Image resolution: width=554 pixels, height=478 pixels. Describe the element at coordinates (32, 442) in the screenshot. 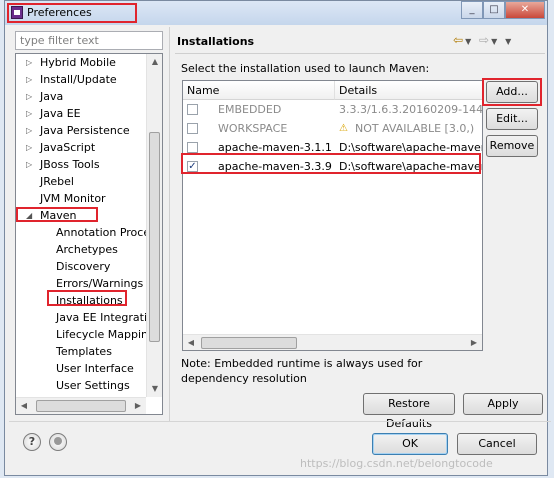

I see `help-icon: ?` at that location.